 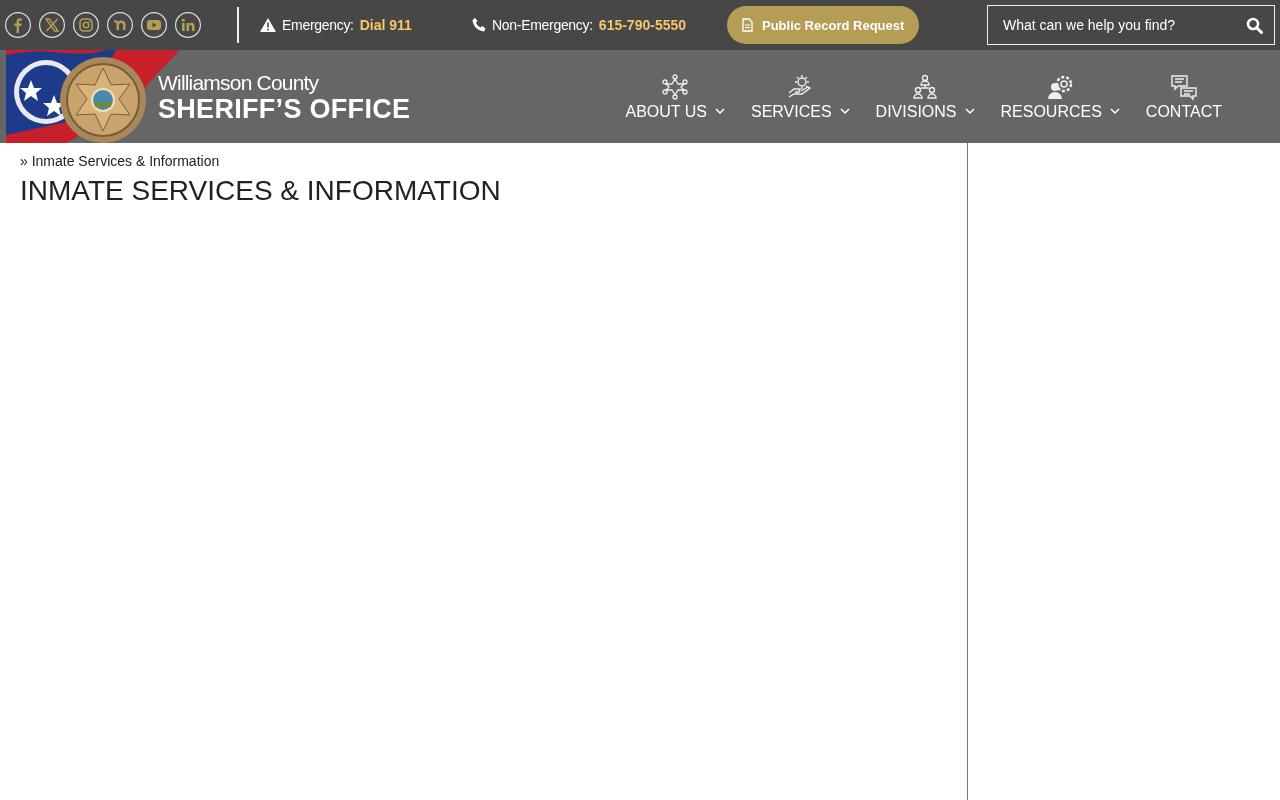 I want to click on nextdoor-icon, so click(x=120, y=25).